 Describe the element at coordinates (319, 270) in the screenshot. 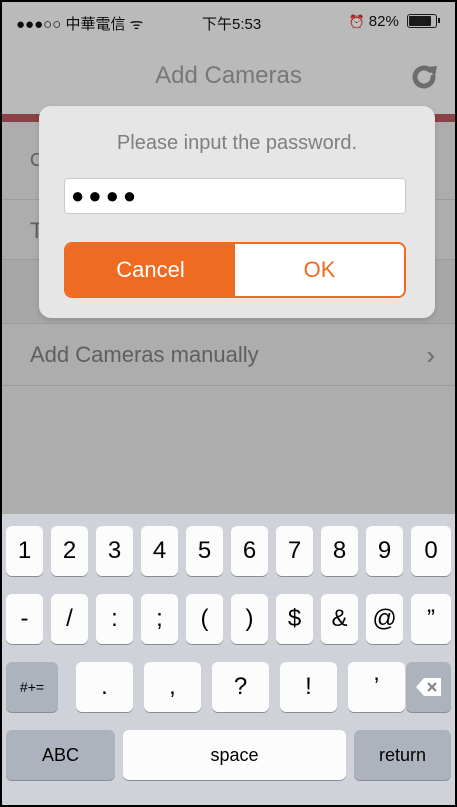

I see `ok-button: OK` at that location.